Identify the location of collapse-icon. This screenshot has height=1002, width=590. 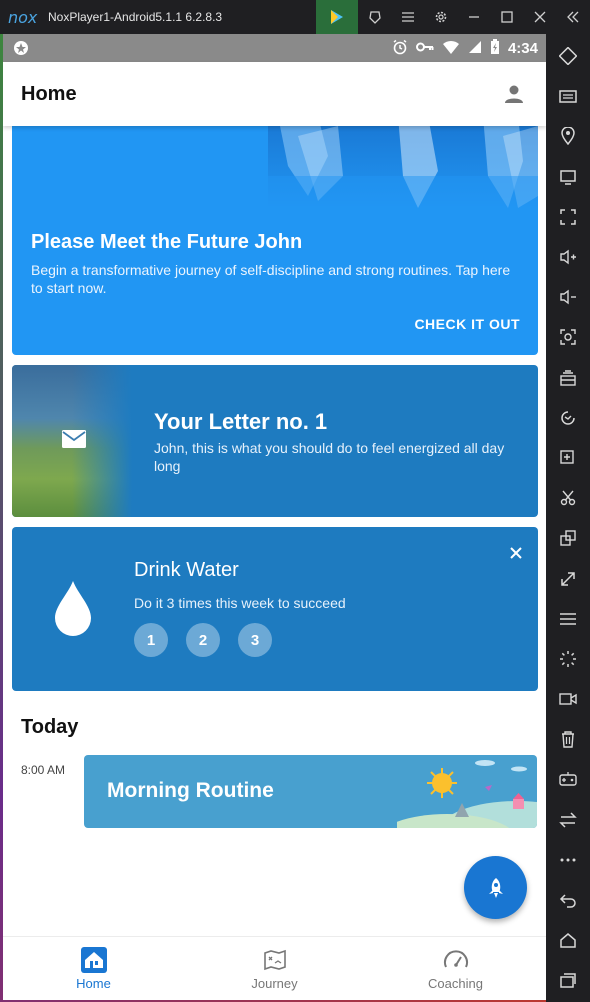
(572, 17).